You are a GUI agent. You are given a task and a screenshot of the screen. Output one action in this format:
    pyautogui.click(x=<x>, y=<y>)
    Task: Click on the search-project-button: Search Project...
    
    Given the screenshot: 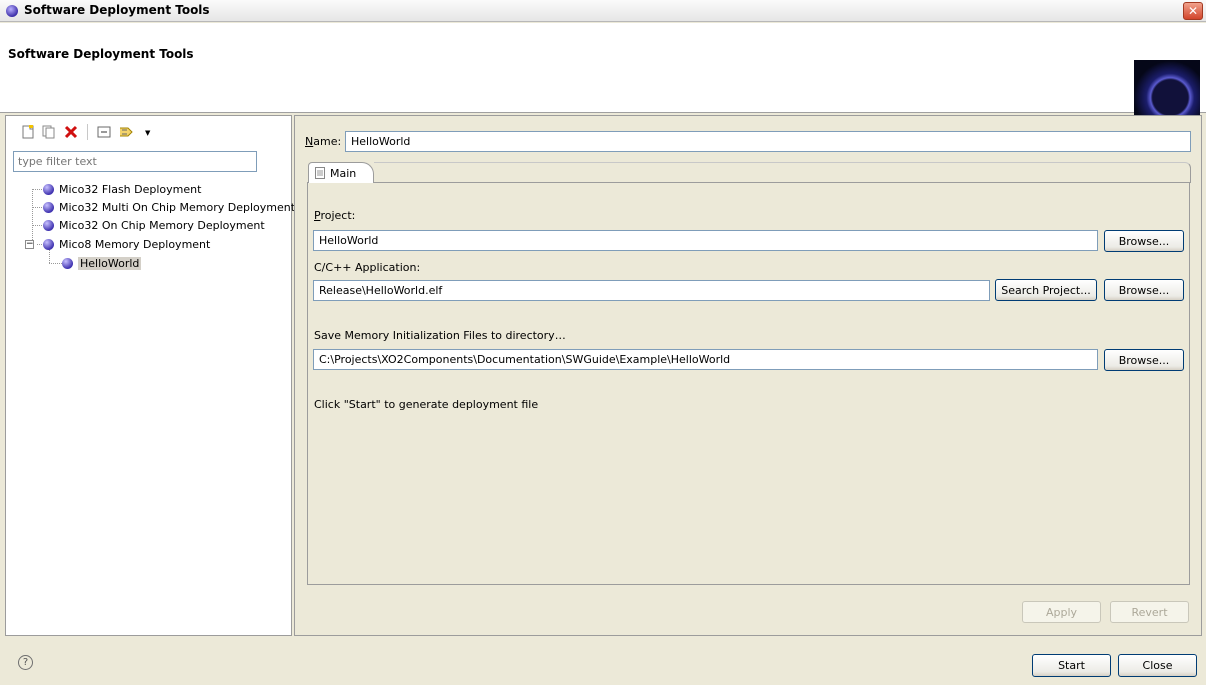 What is the action you would take?
    pyautogui.click(x=1046, y=290)
    